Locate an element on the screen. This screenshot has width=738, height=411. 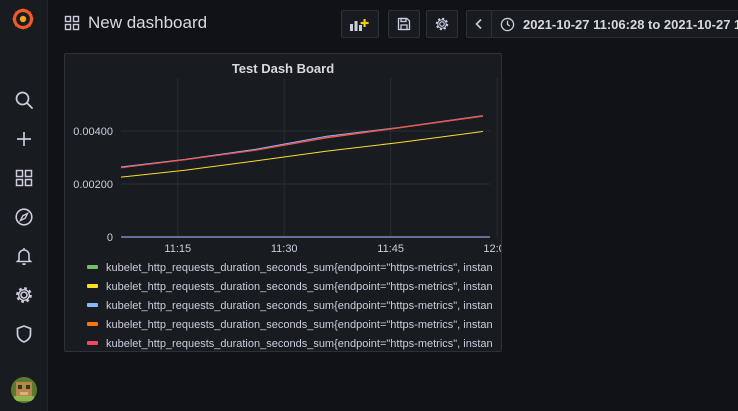
page-title: New dashboard is located at coordinates (147, 23).